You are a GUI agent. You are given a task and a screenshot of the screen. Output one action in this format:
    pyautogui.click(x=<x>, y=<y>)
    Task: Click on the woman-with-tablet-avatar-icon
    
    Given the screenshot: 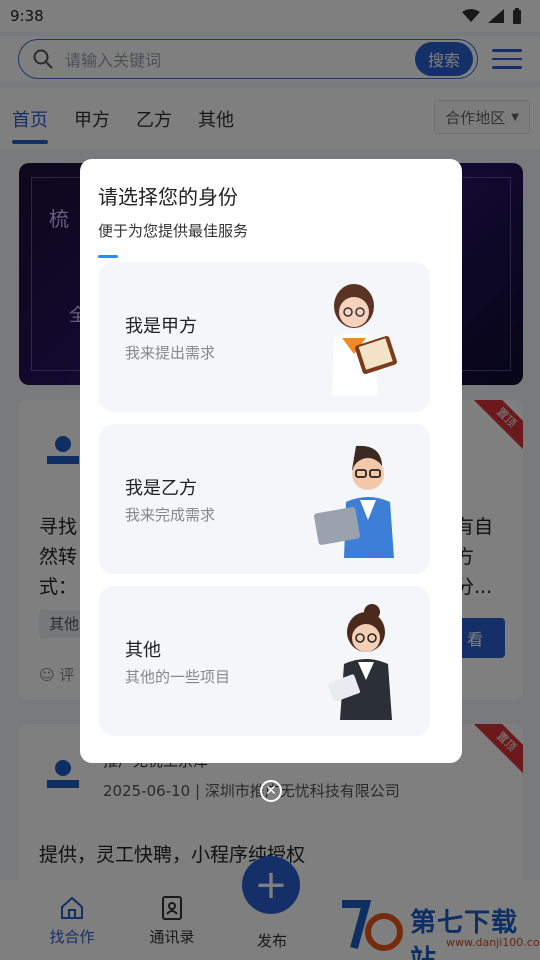 What is the action you would take?
    pyautogui.click(x=359, y=662)
    